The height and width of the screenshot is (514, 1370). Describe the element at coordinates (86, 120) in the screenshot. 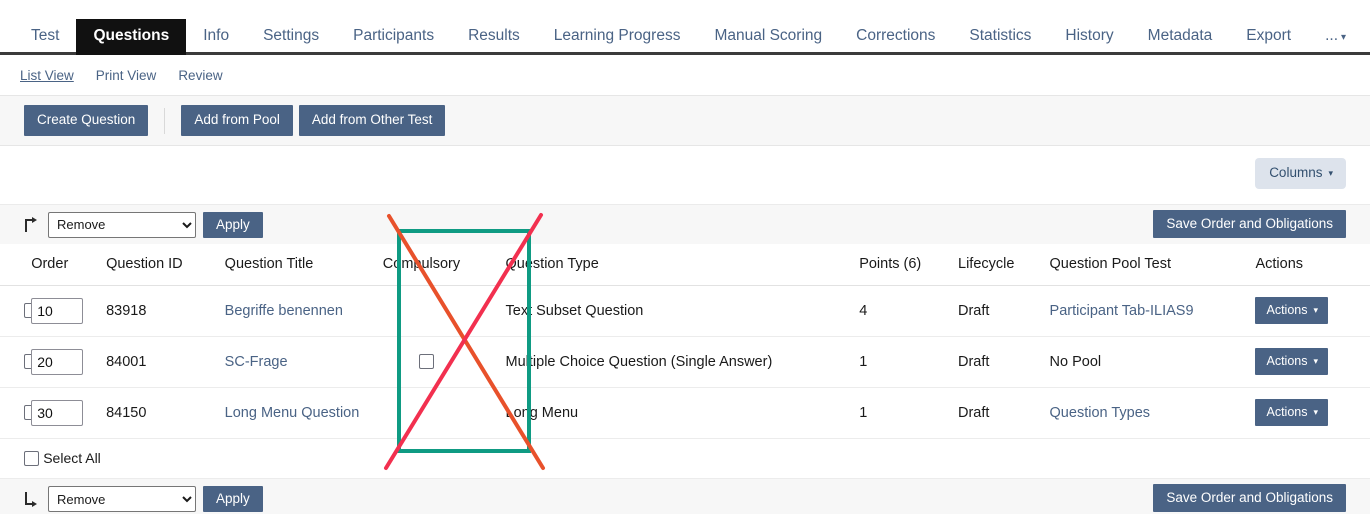

I see `create-question-button: Create Question` at that location.